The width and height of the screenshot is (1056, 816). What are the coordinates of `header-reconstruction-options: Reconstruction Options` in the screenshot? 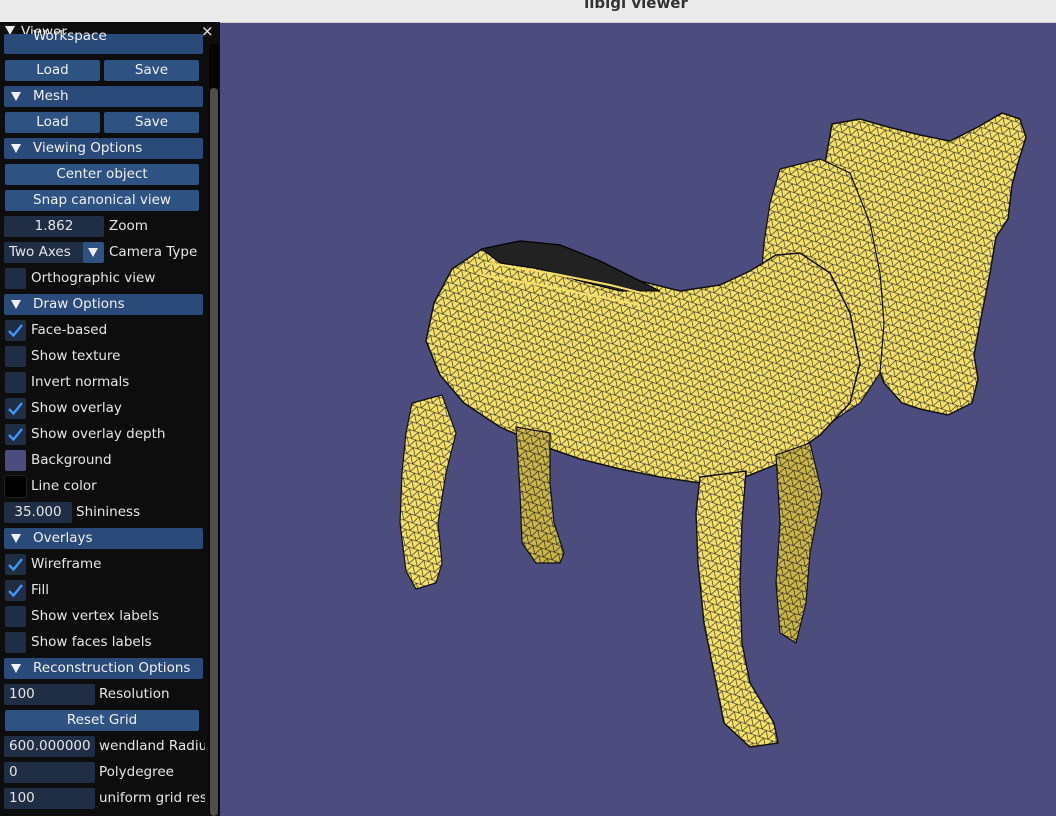 It's located at (103, 668).